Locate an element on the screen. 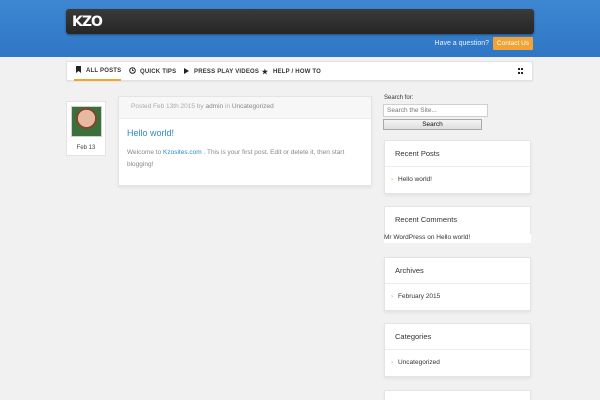  nav-press-play-videos: PRESS PLAY VIDEOS is located at coordinates (220, 71).